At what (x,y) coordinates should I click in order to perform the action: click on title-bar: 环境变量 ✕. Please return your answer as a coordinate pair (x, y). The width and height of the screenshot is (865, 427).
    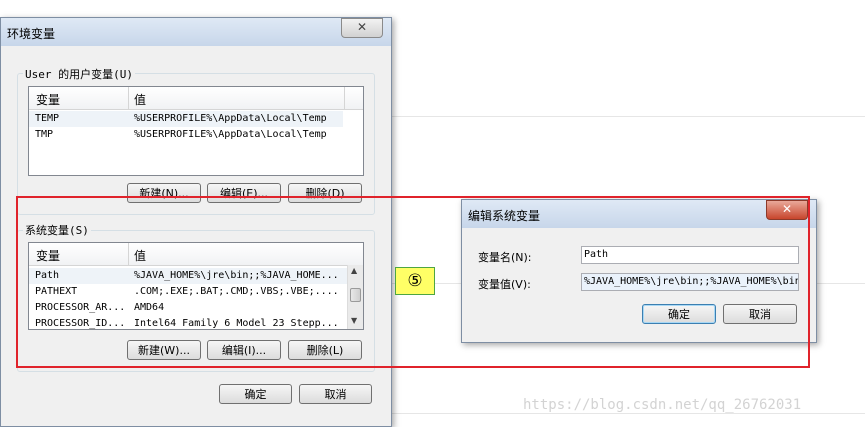
    Looking at the image, I should click on (196, 32).